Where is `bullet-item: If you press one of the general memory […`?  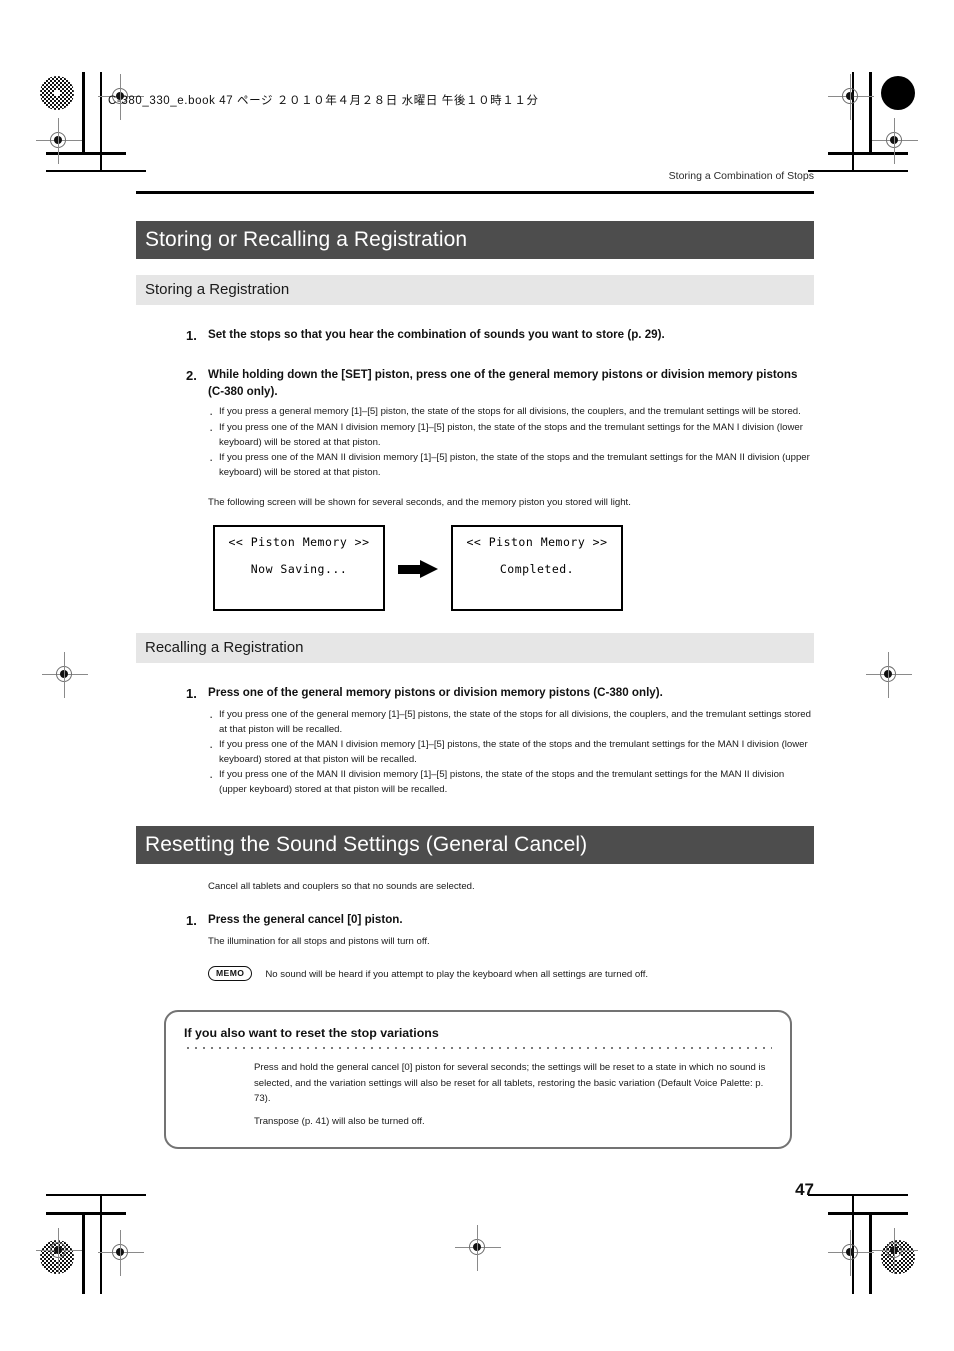 bullet-item: If you press one of the general memory [… is located at coordinates (511, 722).